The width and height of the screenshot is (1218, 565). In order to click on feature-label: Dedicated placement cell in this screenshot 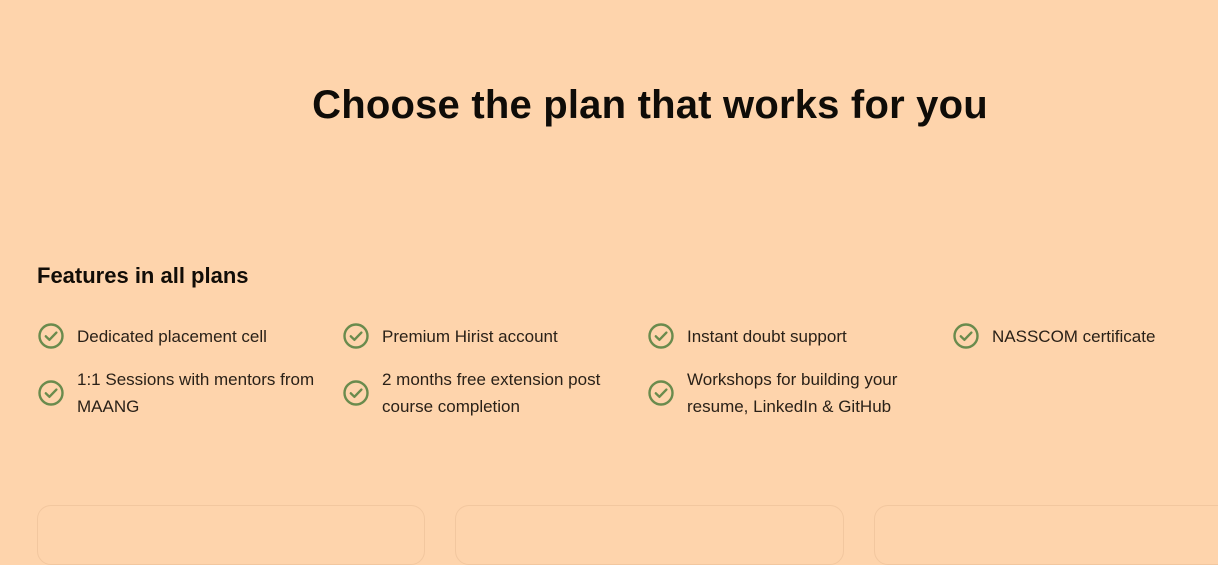, I will do `click(172, 336)`.